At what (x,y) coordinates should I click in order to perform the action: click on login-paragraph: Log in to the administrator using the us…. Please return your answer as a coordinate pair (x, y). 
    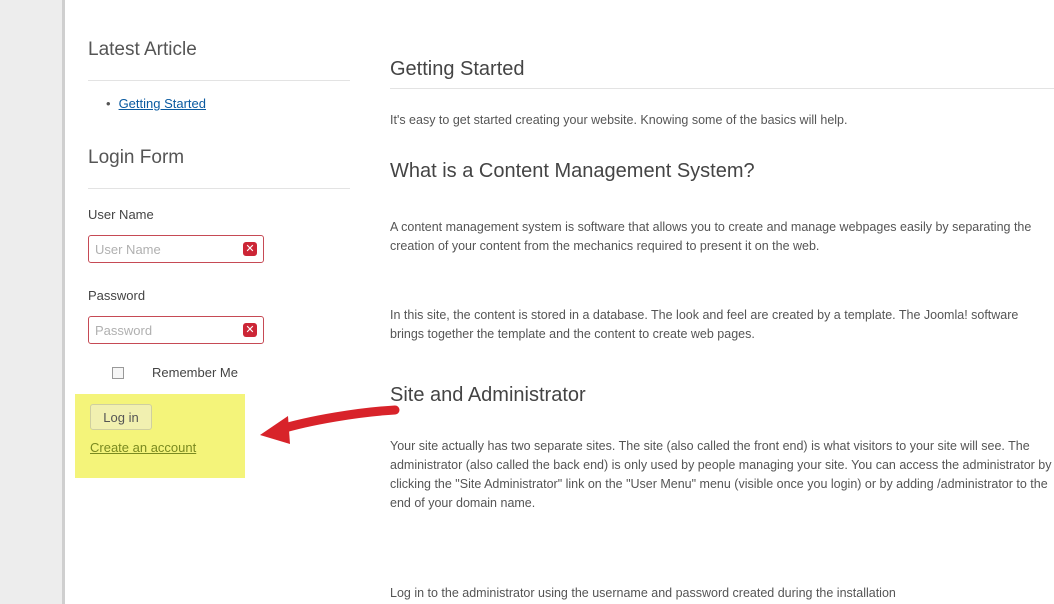
    Looking at the image, I should click on (643, 593).